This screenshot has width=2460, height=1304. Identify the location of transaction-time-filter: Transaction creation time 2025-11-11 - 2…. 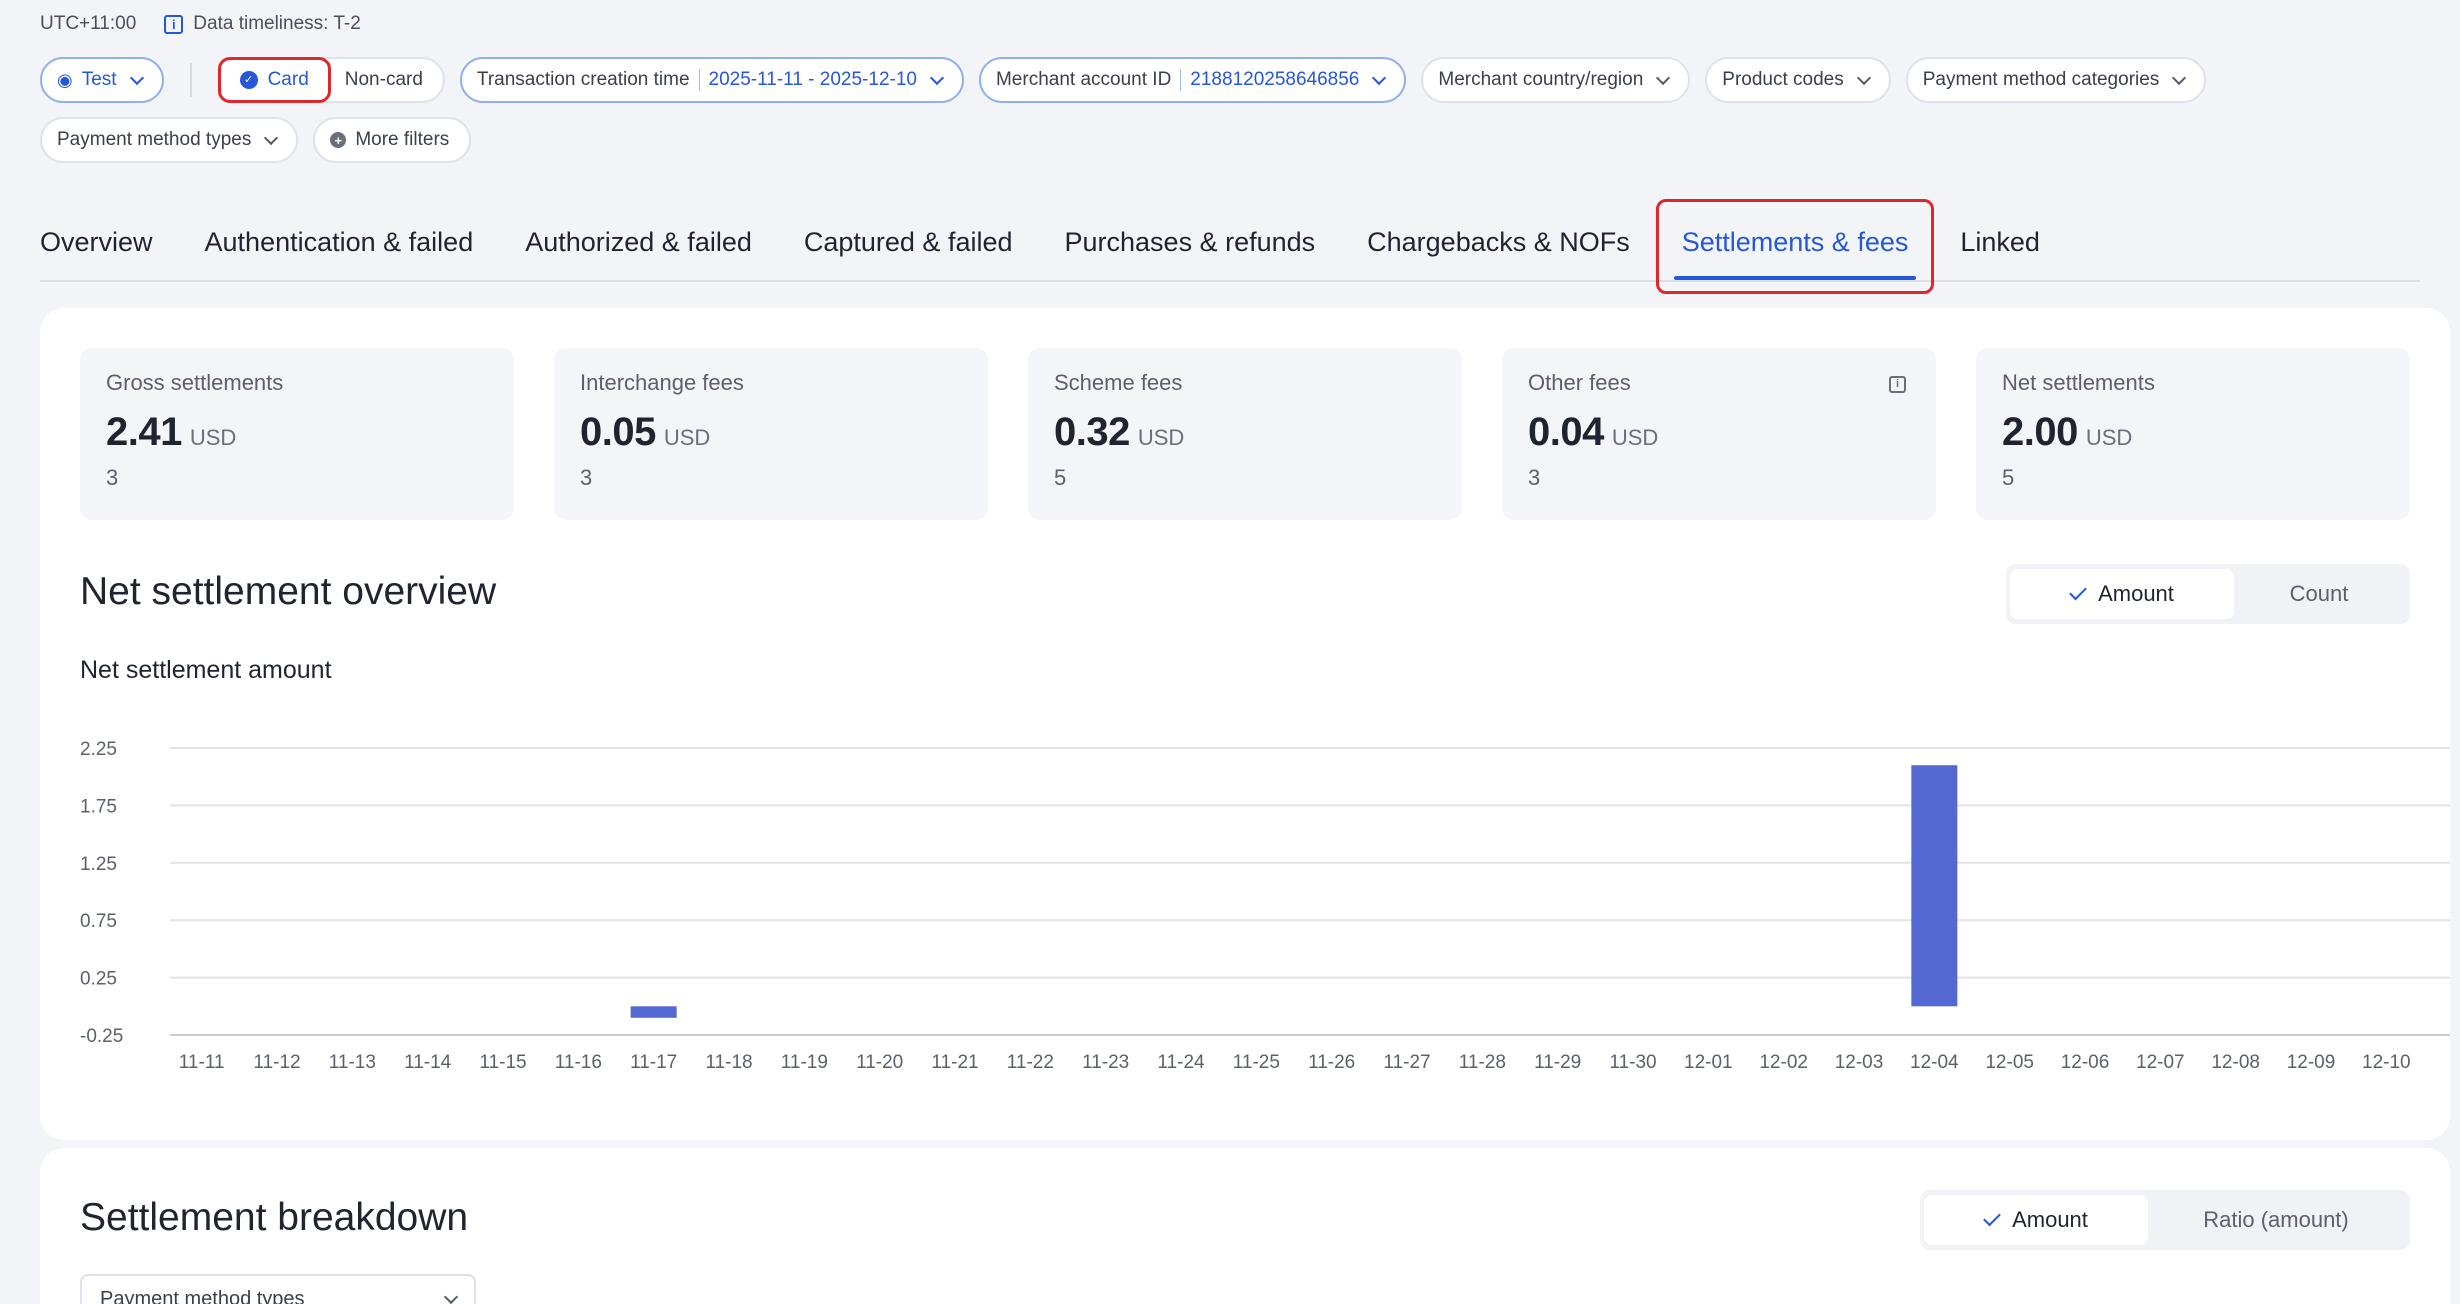
(711, 80).